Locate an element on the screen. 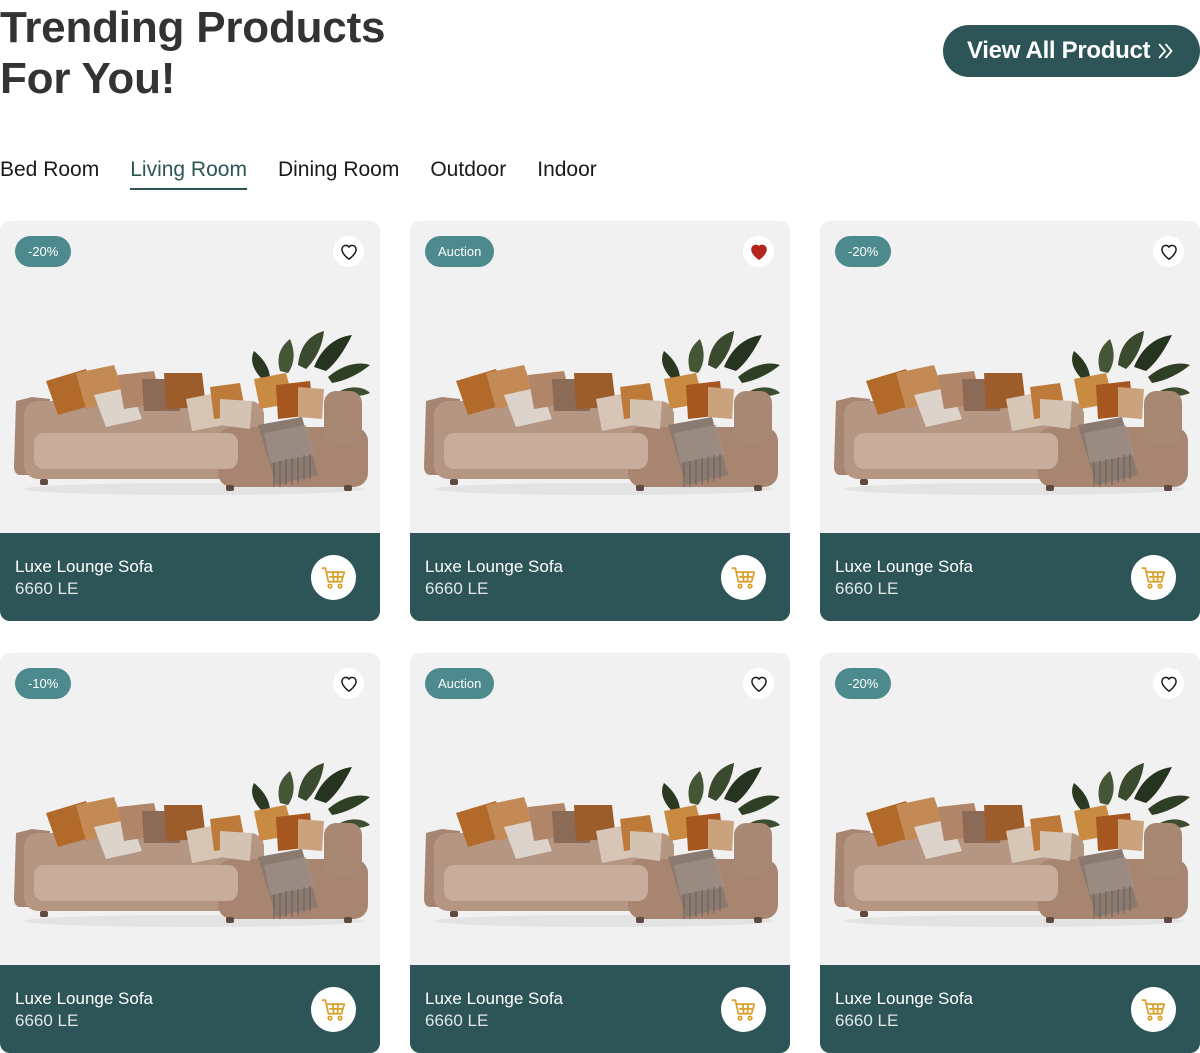 This screenshot has width=1200, height=1053. product-card: -10% Luxe Lounge Sofa 6660 LE is located at coordinates (190, 853).